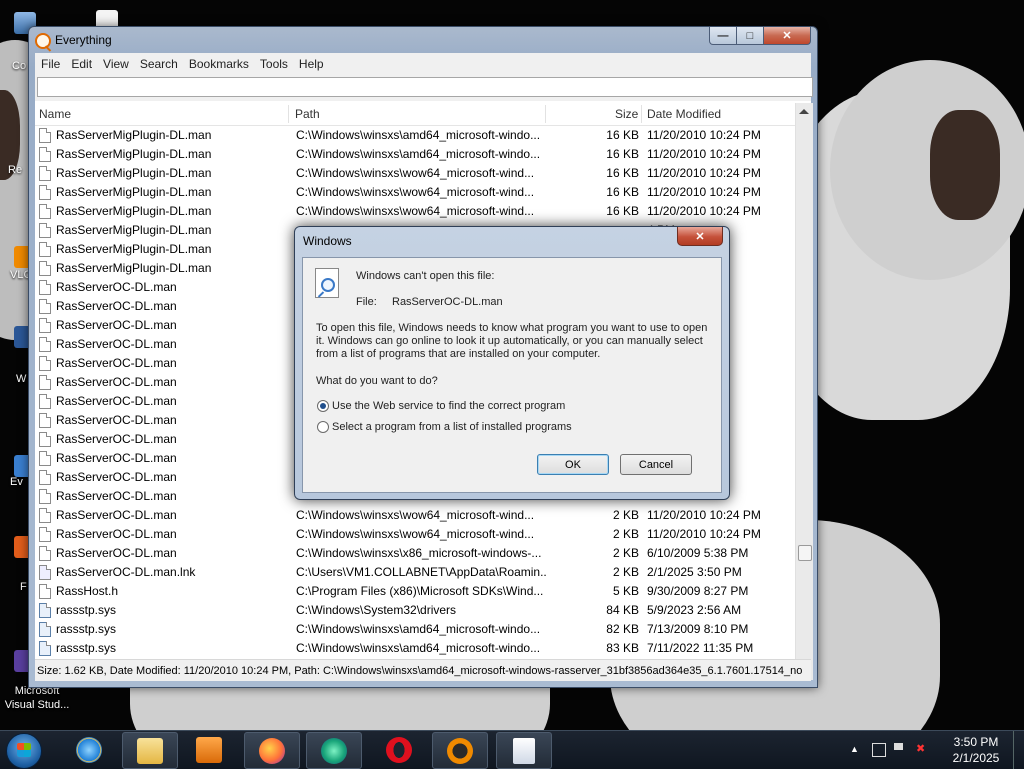 Image resolution: width=1024 pixels, height=769 pixels. I want to click on menu-search: Search, so click(159, 64).